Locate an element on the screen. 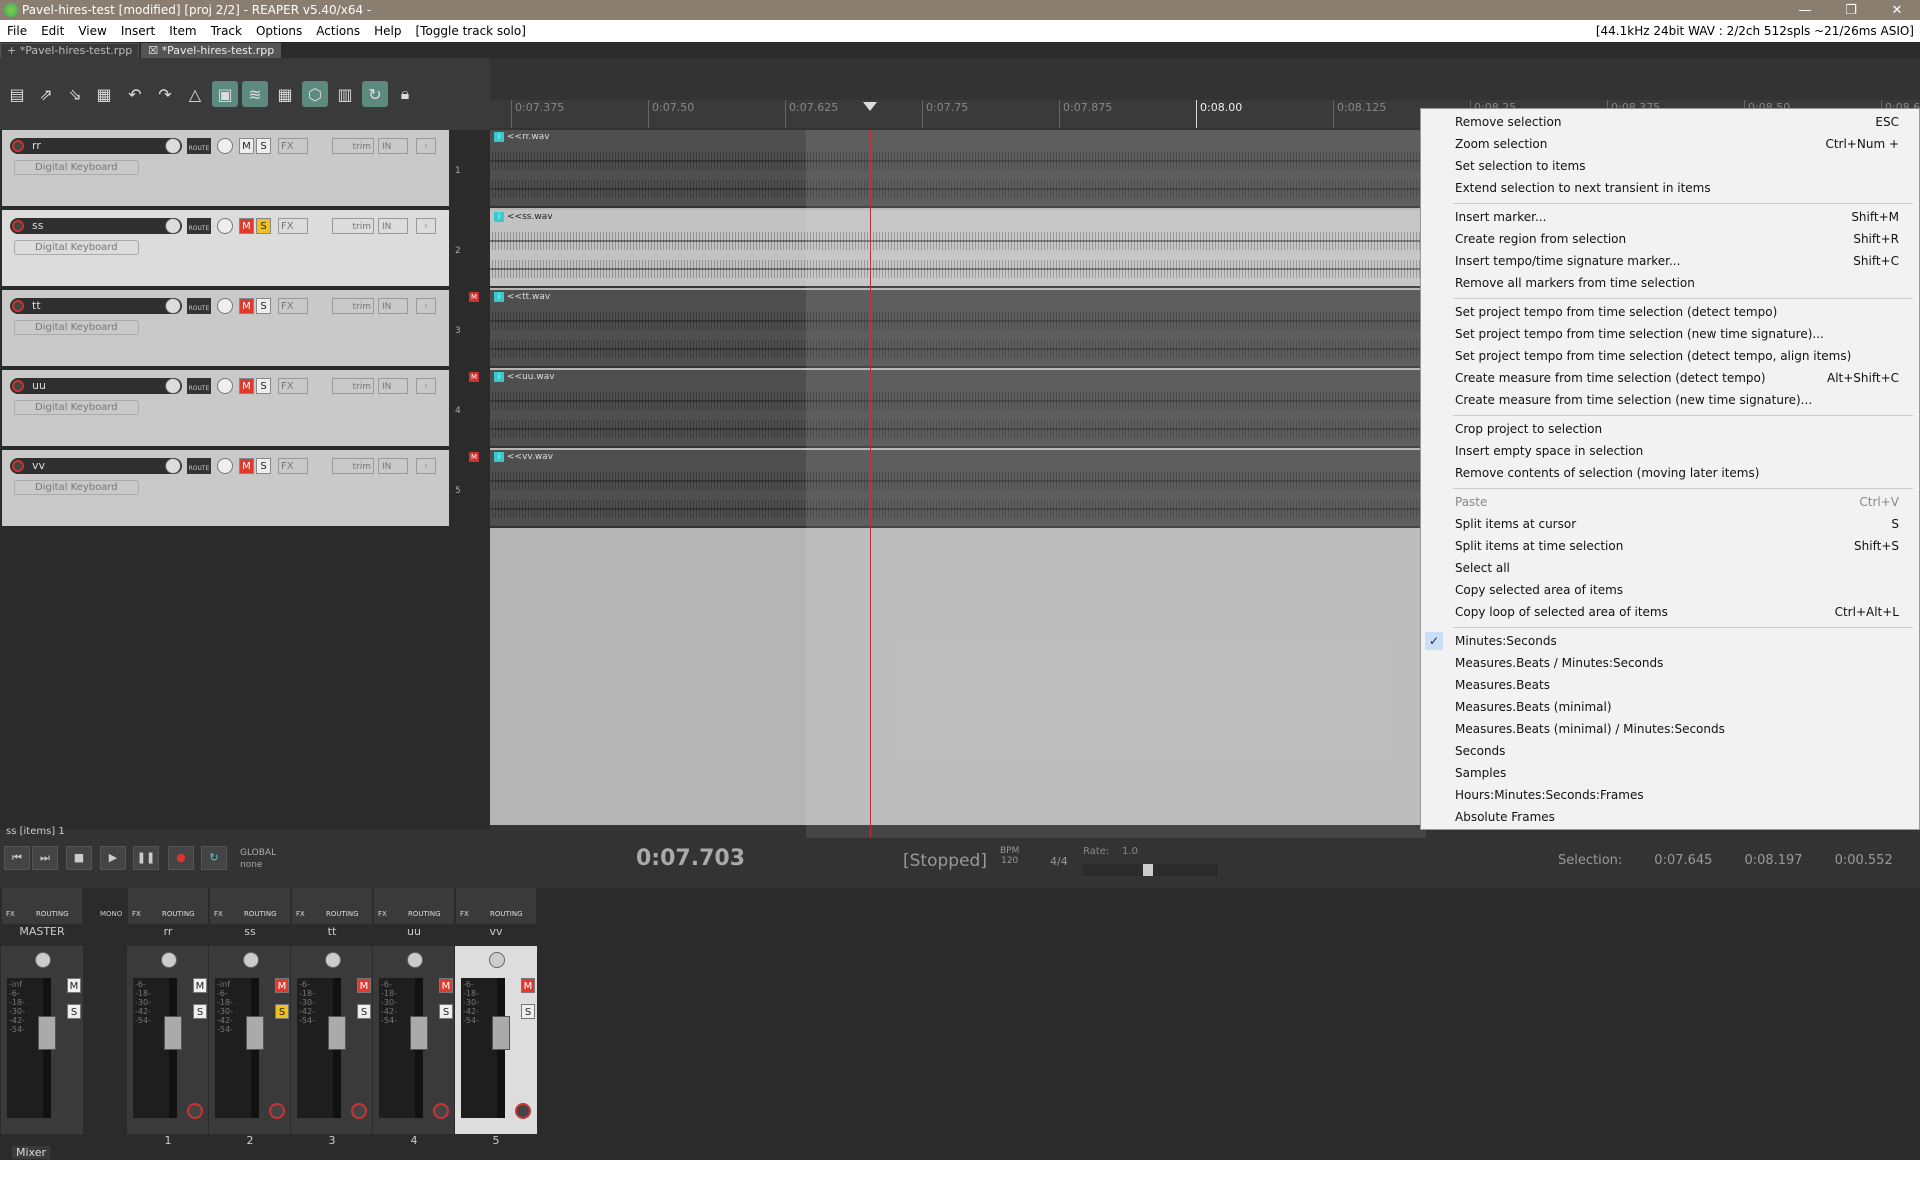 Image resolution: width=1920 pixels, height=1200 pixels. menu-edit: Edit is located at coordinates (52, 31).